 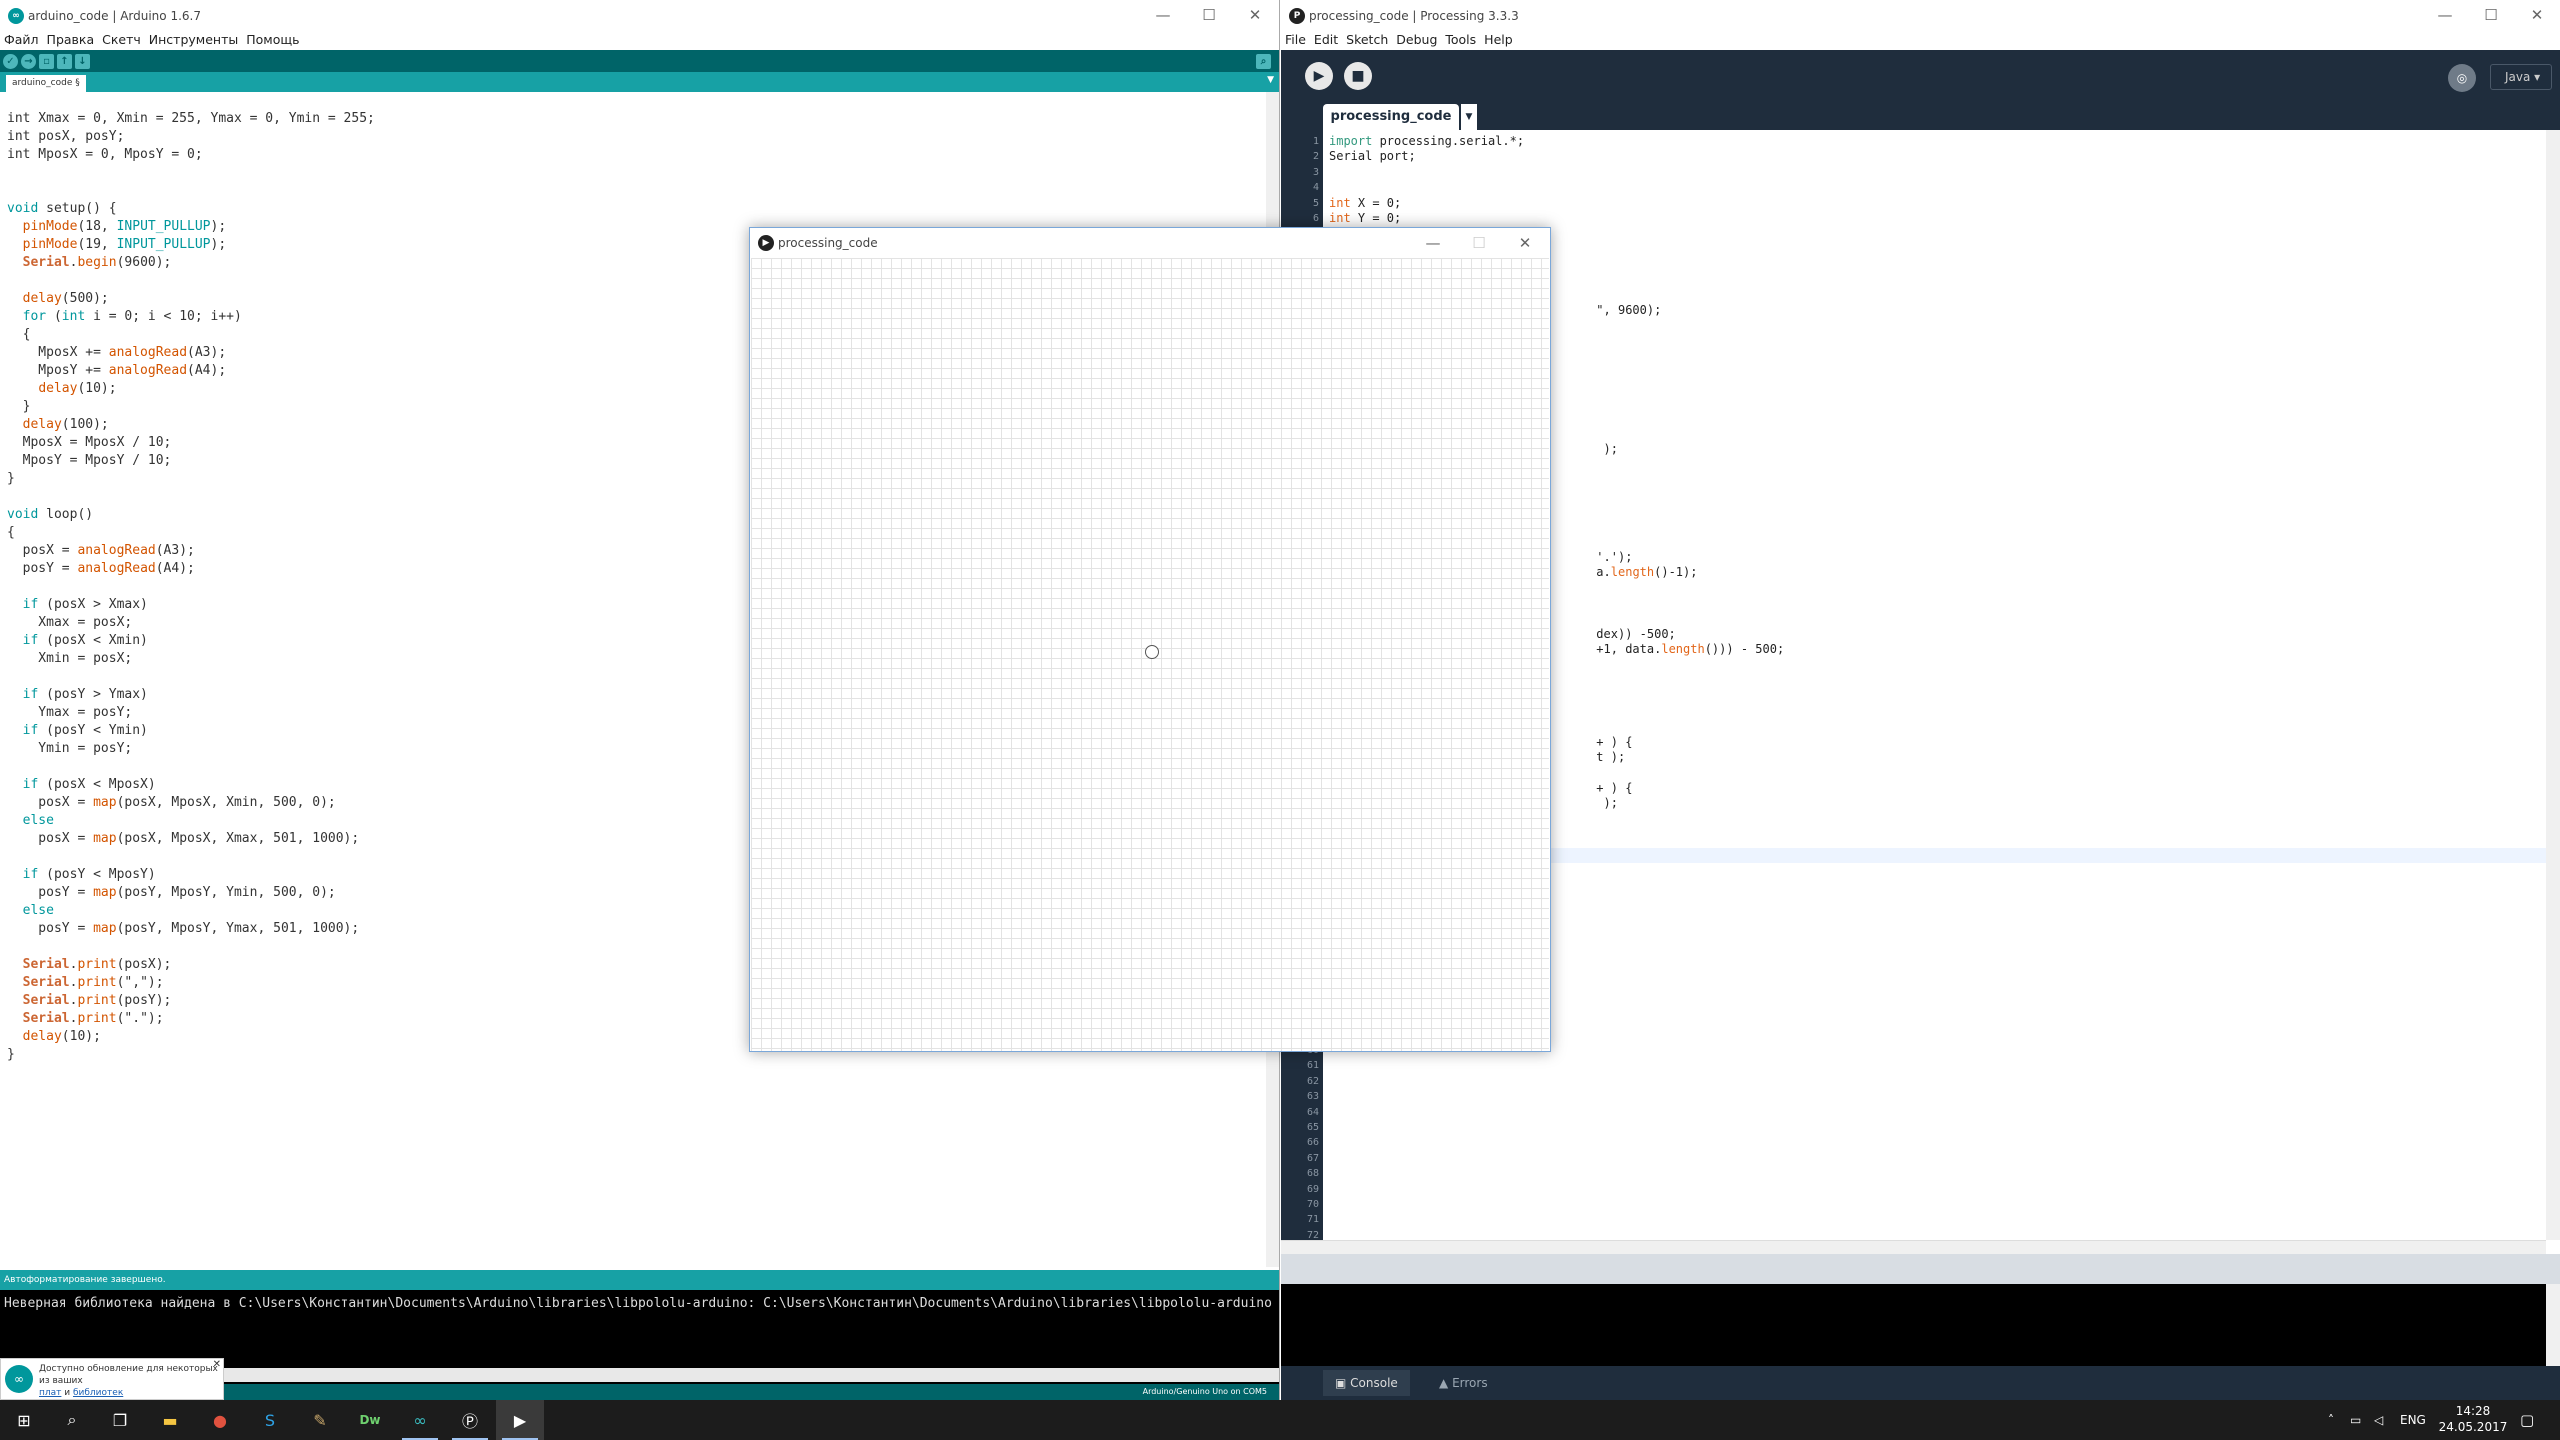 What do you see at coordinates (420, 1420) in the screenshot?
I see `arduino-taskbar-icon: ∞` at bounding box center [420, 1420].